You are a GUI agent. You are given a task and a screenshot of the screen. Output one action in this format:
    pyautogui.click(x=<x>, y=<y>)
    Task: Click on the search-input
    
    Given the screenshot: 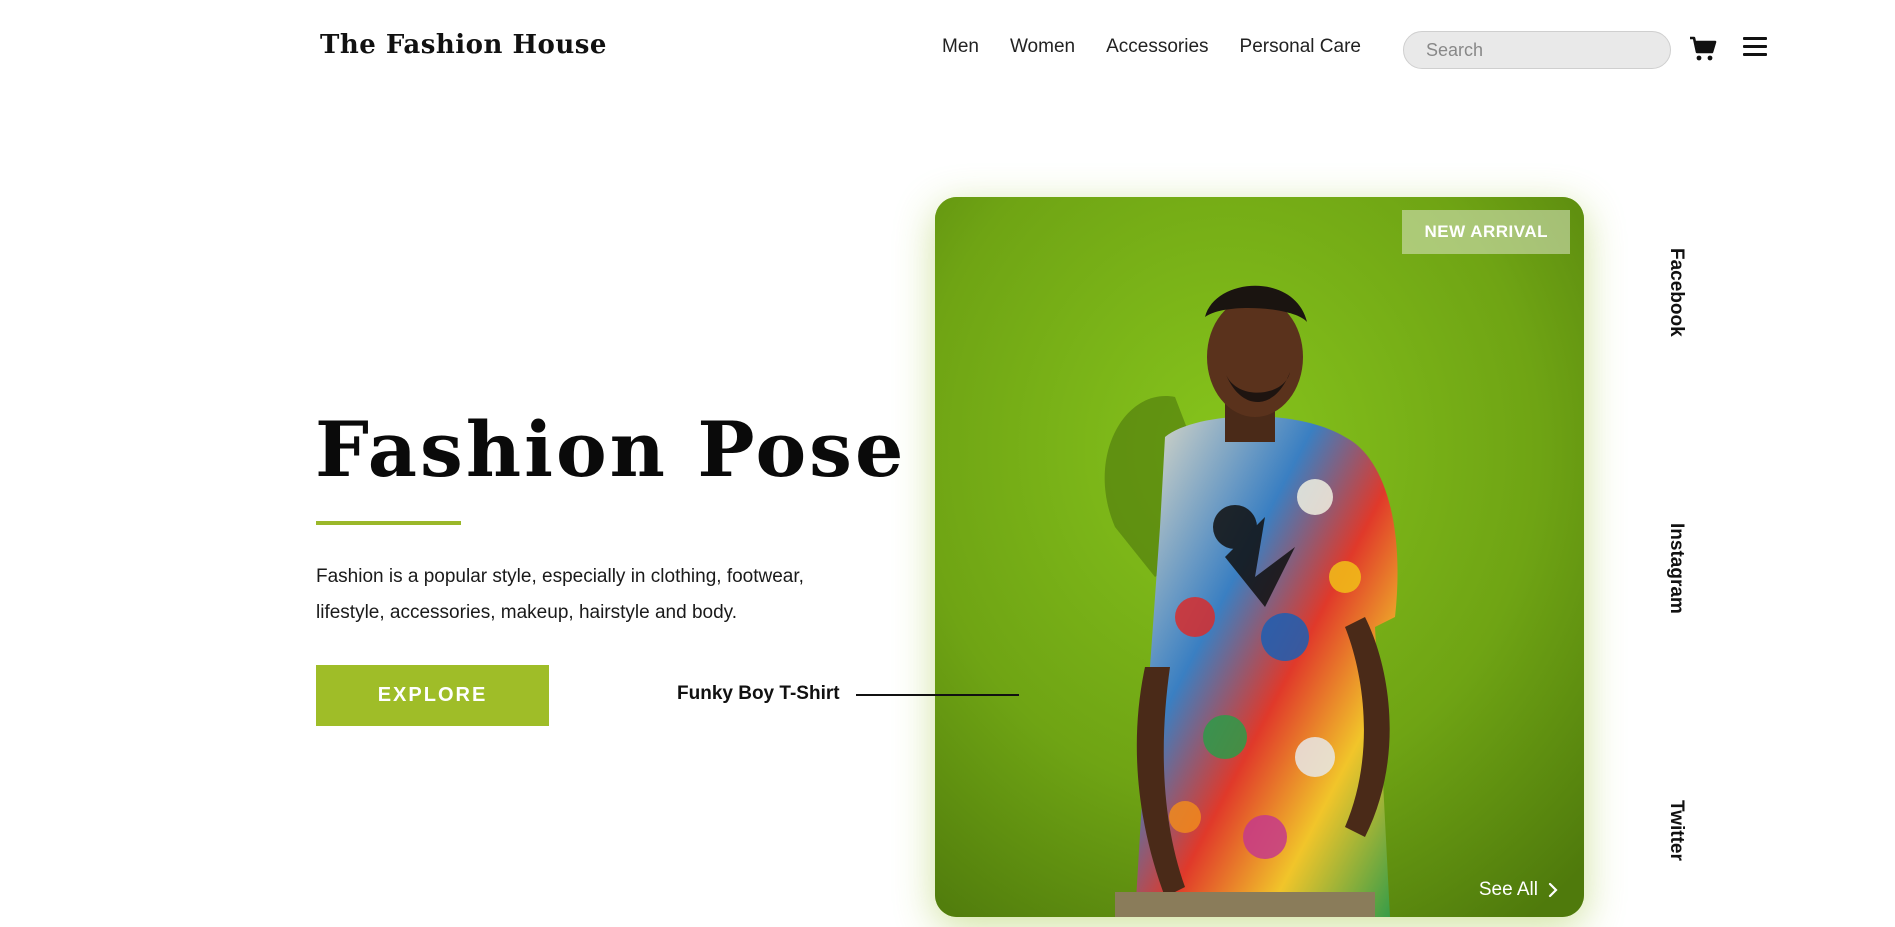 What is the action you would take?
    pyautogui.click(x=1542, y=50)
    